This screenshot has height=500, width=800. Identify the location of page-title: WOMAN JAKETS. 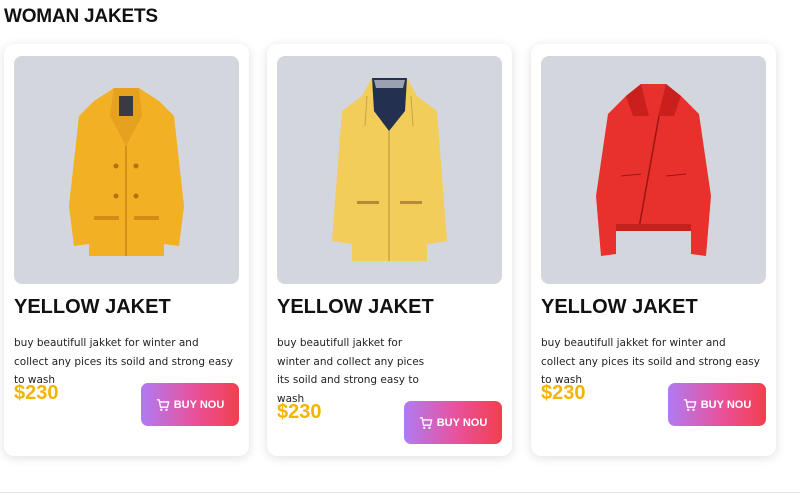
(81, 16).